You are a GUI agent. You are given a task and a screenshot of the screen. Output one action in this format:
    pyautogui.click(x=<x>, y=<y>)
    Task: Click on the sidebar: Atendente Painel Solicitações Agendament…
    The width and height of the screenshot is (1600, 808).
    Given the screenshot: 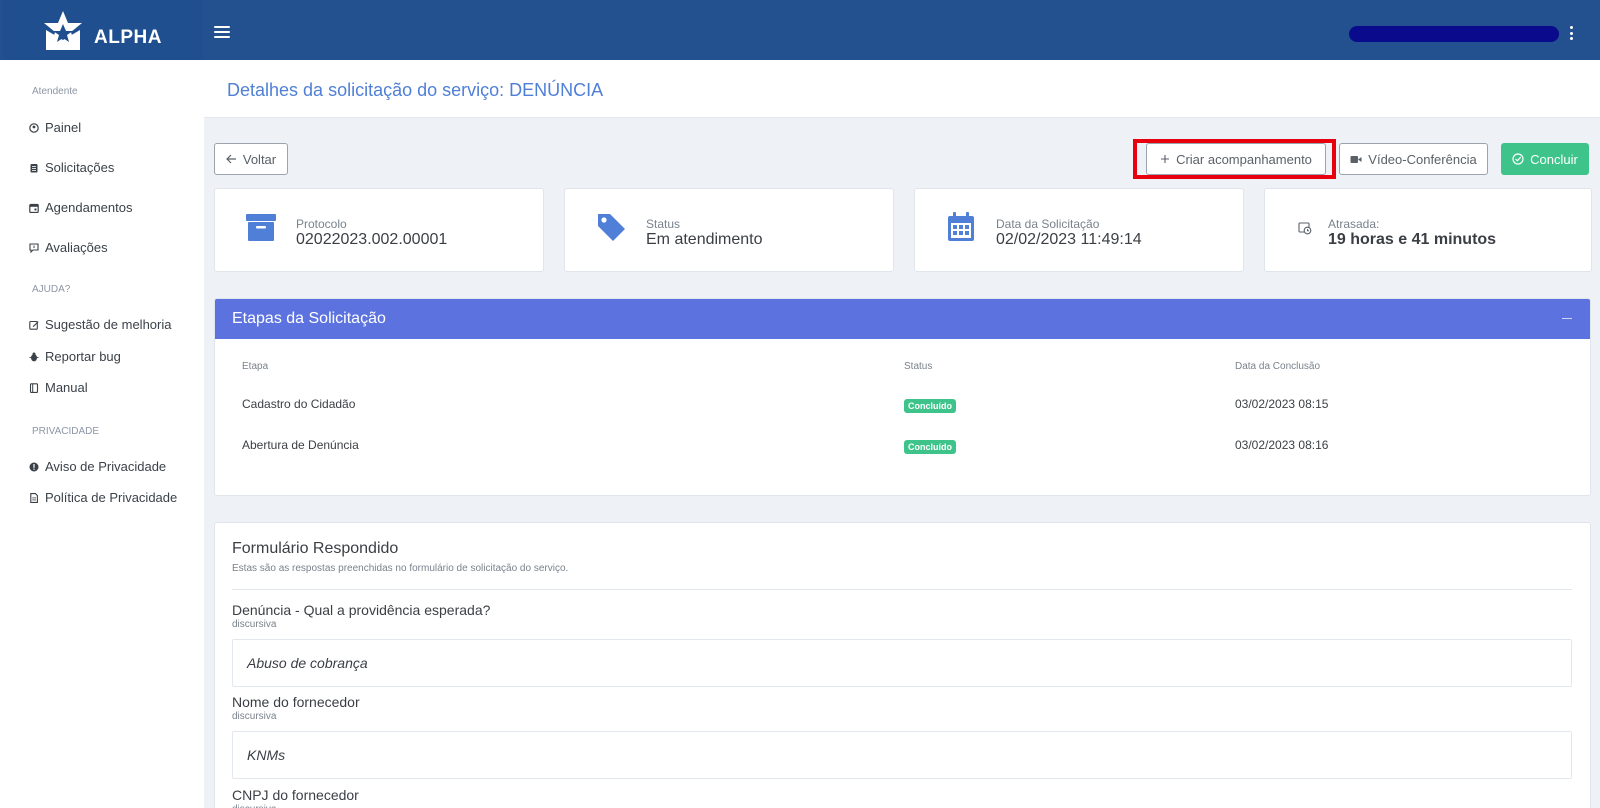 What is the action you would take?
    pyautogui.click(x=102, y=434)
    